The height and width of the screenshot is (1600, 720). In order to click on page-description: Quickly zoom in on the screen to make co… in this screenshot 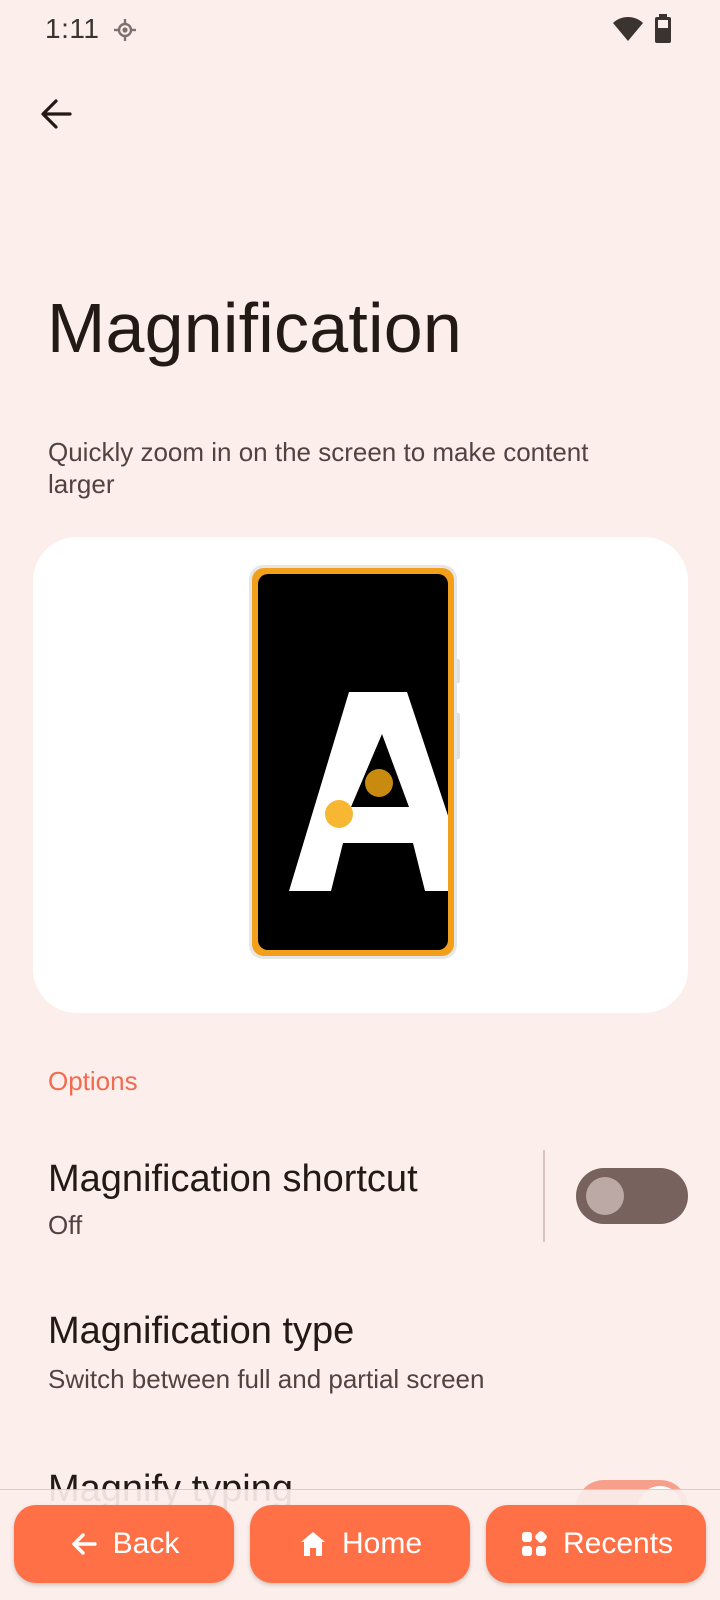, I will do `click(318, 468)`.